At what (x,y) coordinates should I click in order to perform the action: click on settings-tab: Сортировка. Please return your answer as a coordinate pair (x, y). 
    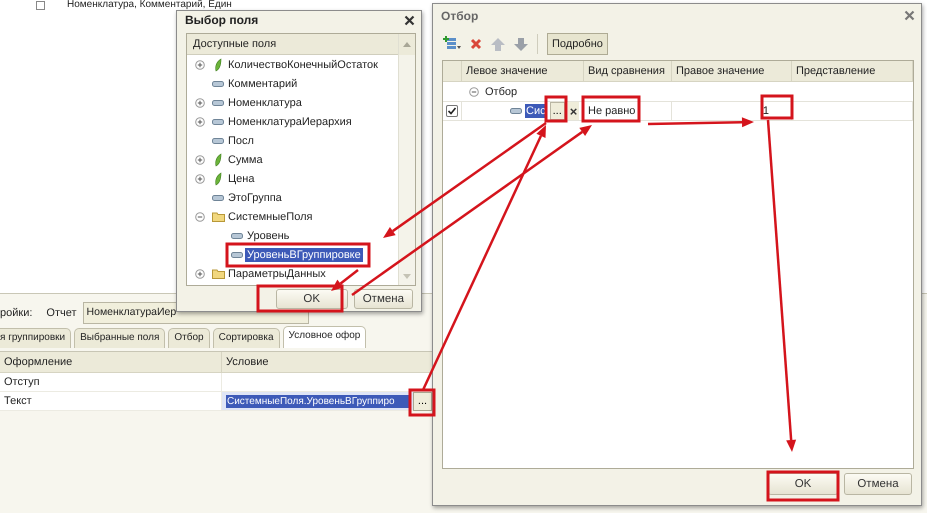
    Looking at the image, I should click on (246, 338).